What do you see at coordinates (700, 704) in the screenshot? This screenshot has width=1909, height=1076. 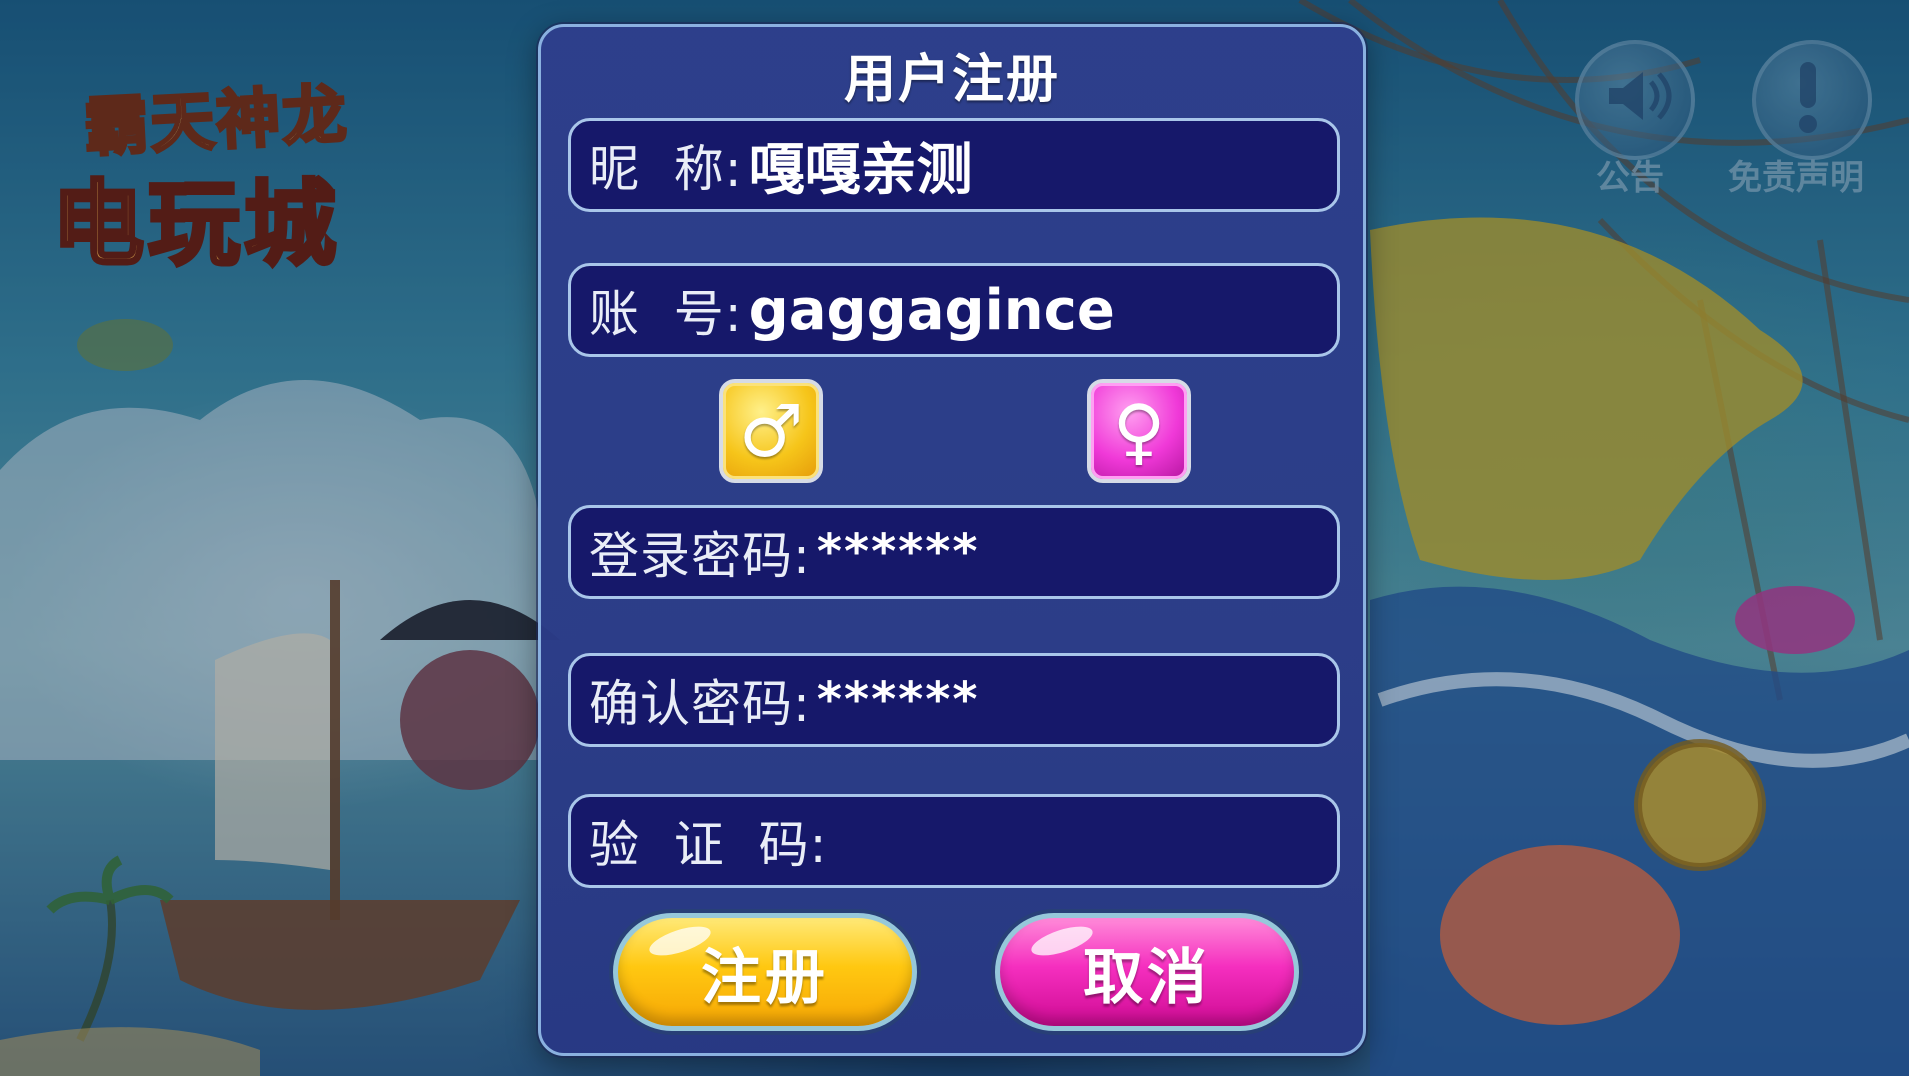 I see `confirm-password-label: 确认密码:` at bounding box center [700, 704].